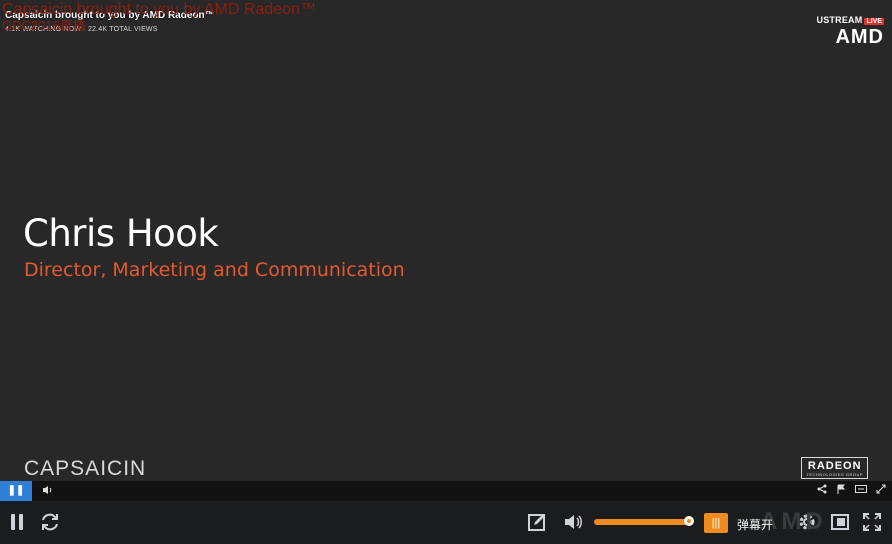 The width and height of the screenshot is (892, 544). I want to click on ustream-amd-logo: USTREAM LIVE AMD, so click(850, 29).